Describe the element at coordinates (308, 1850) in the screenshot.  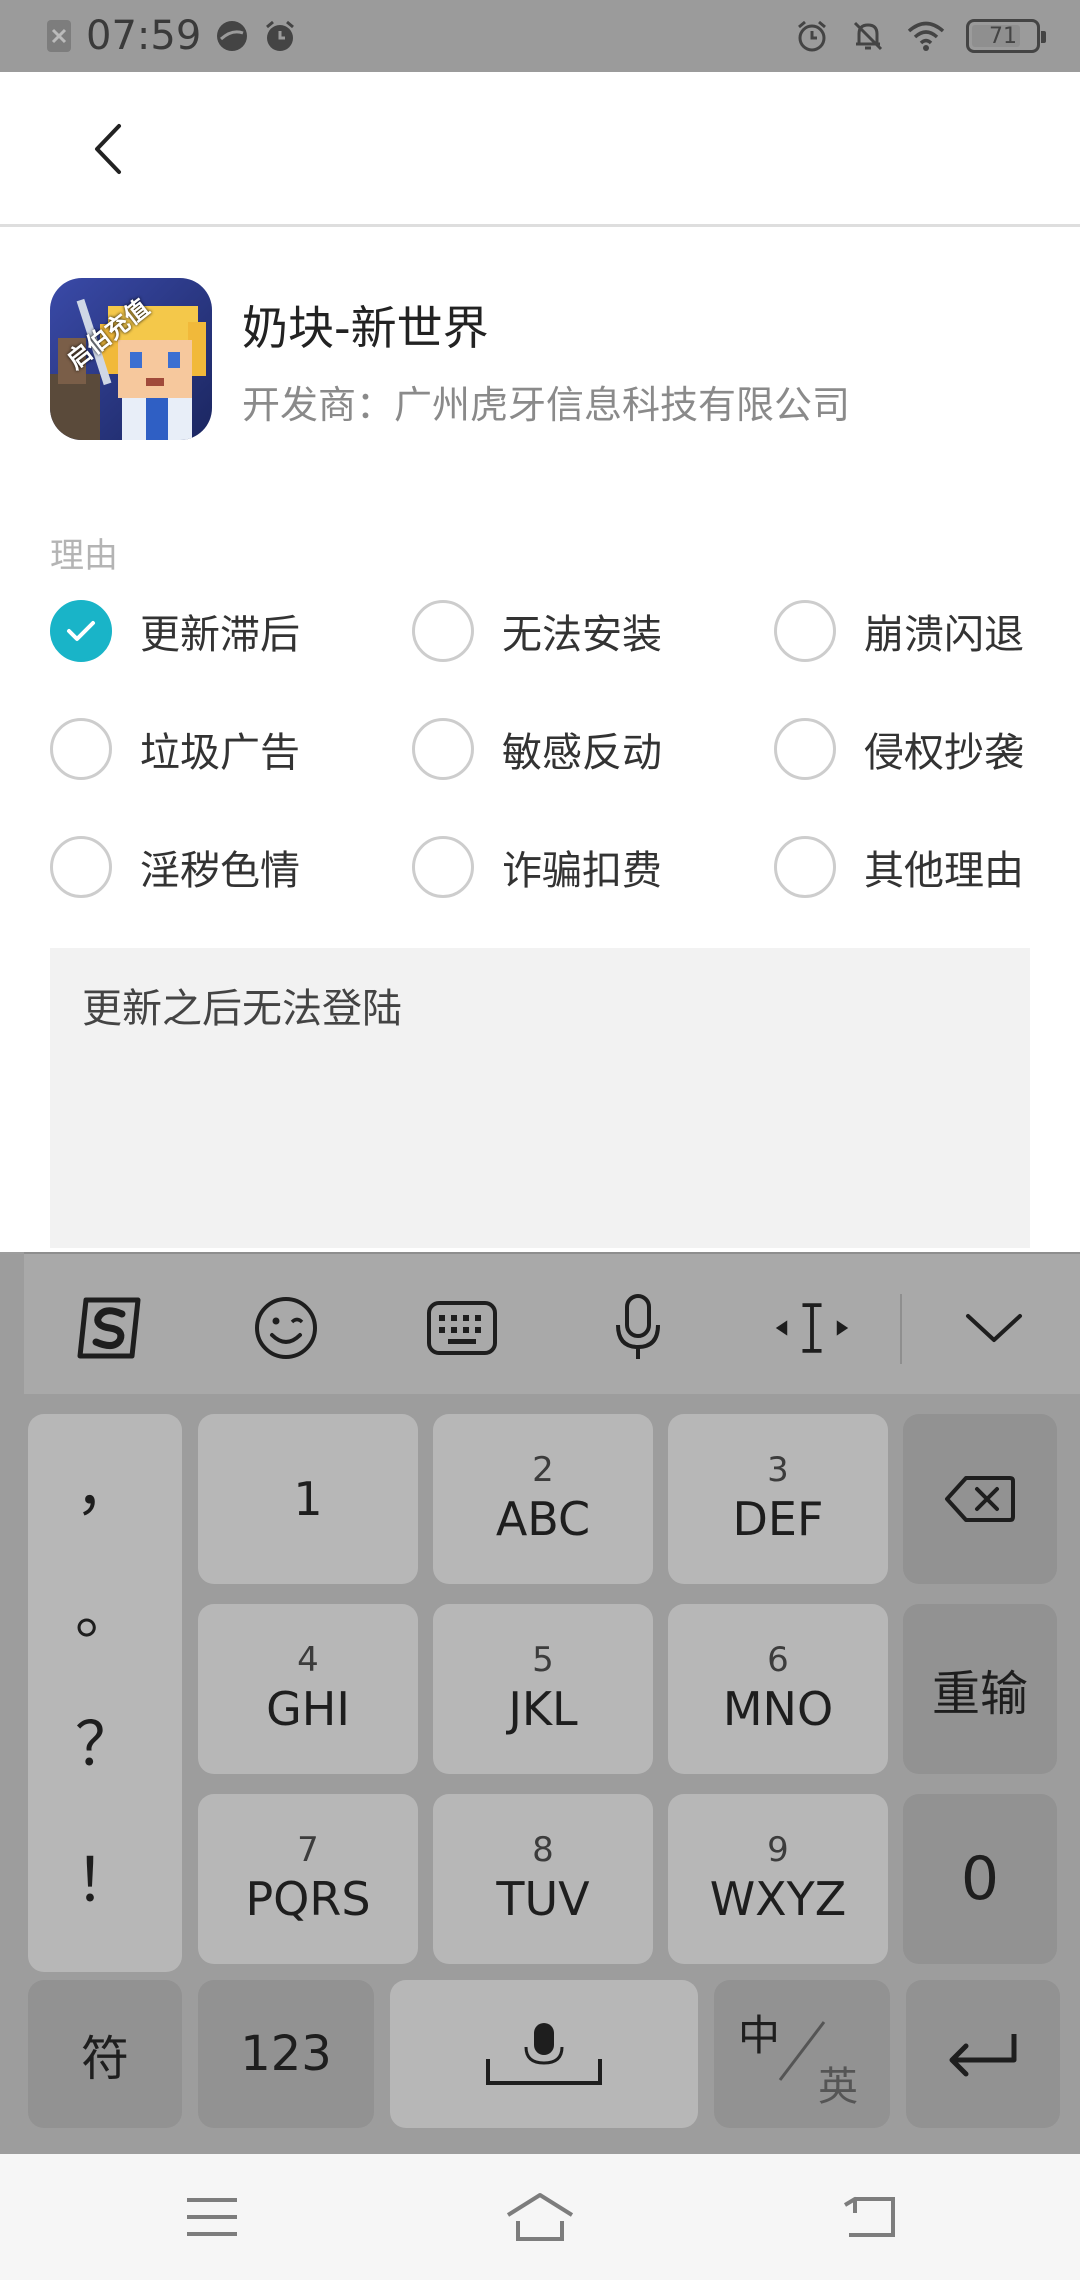
I see `key-number: 7` at that location.